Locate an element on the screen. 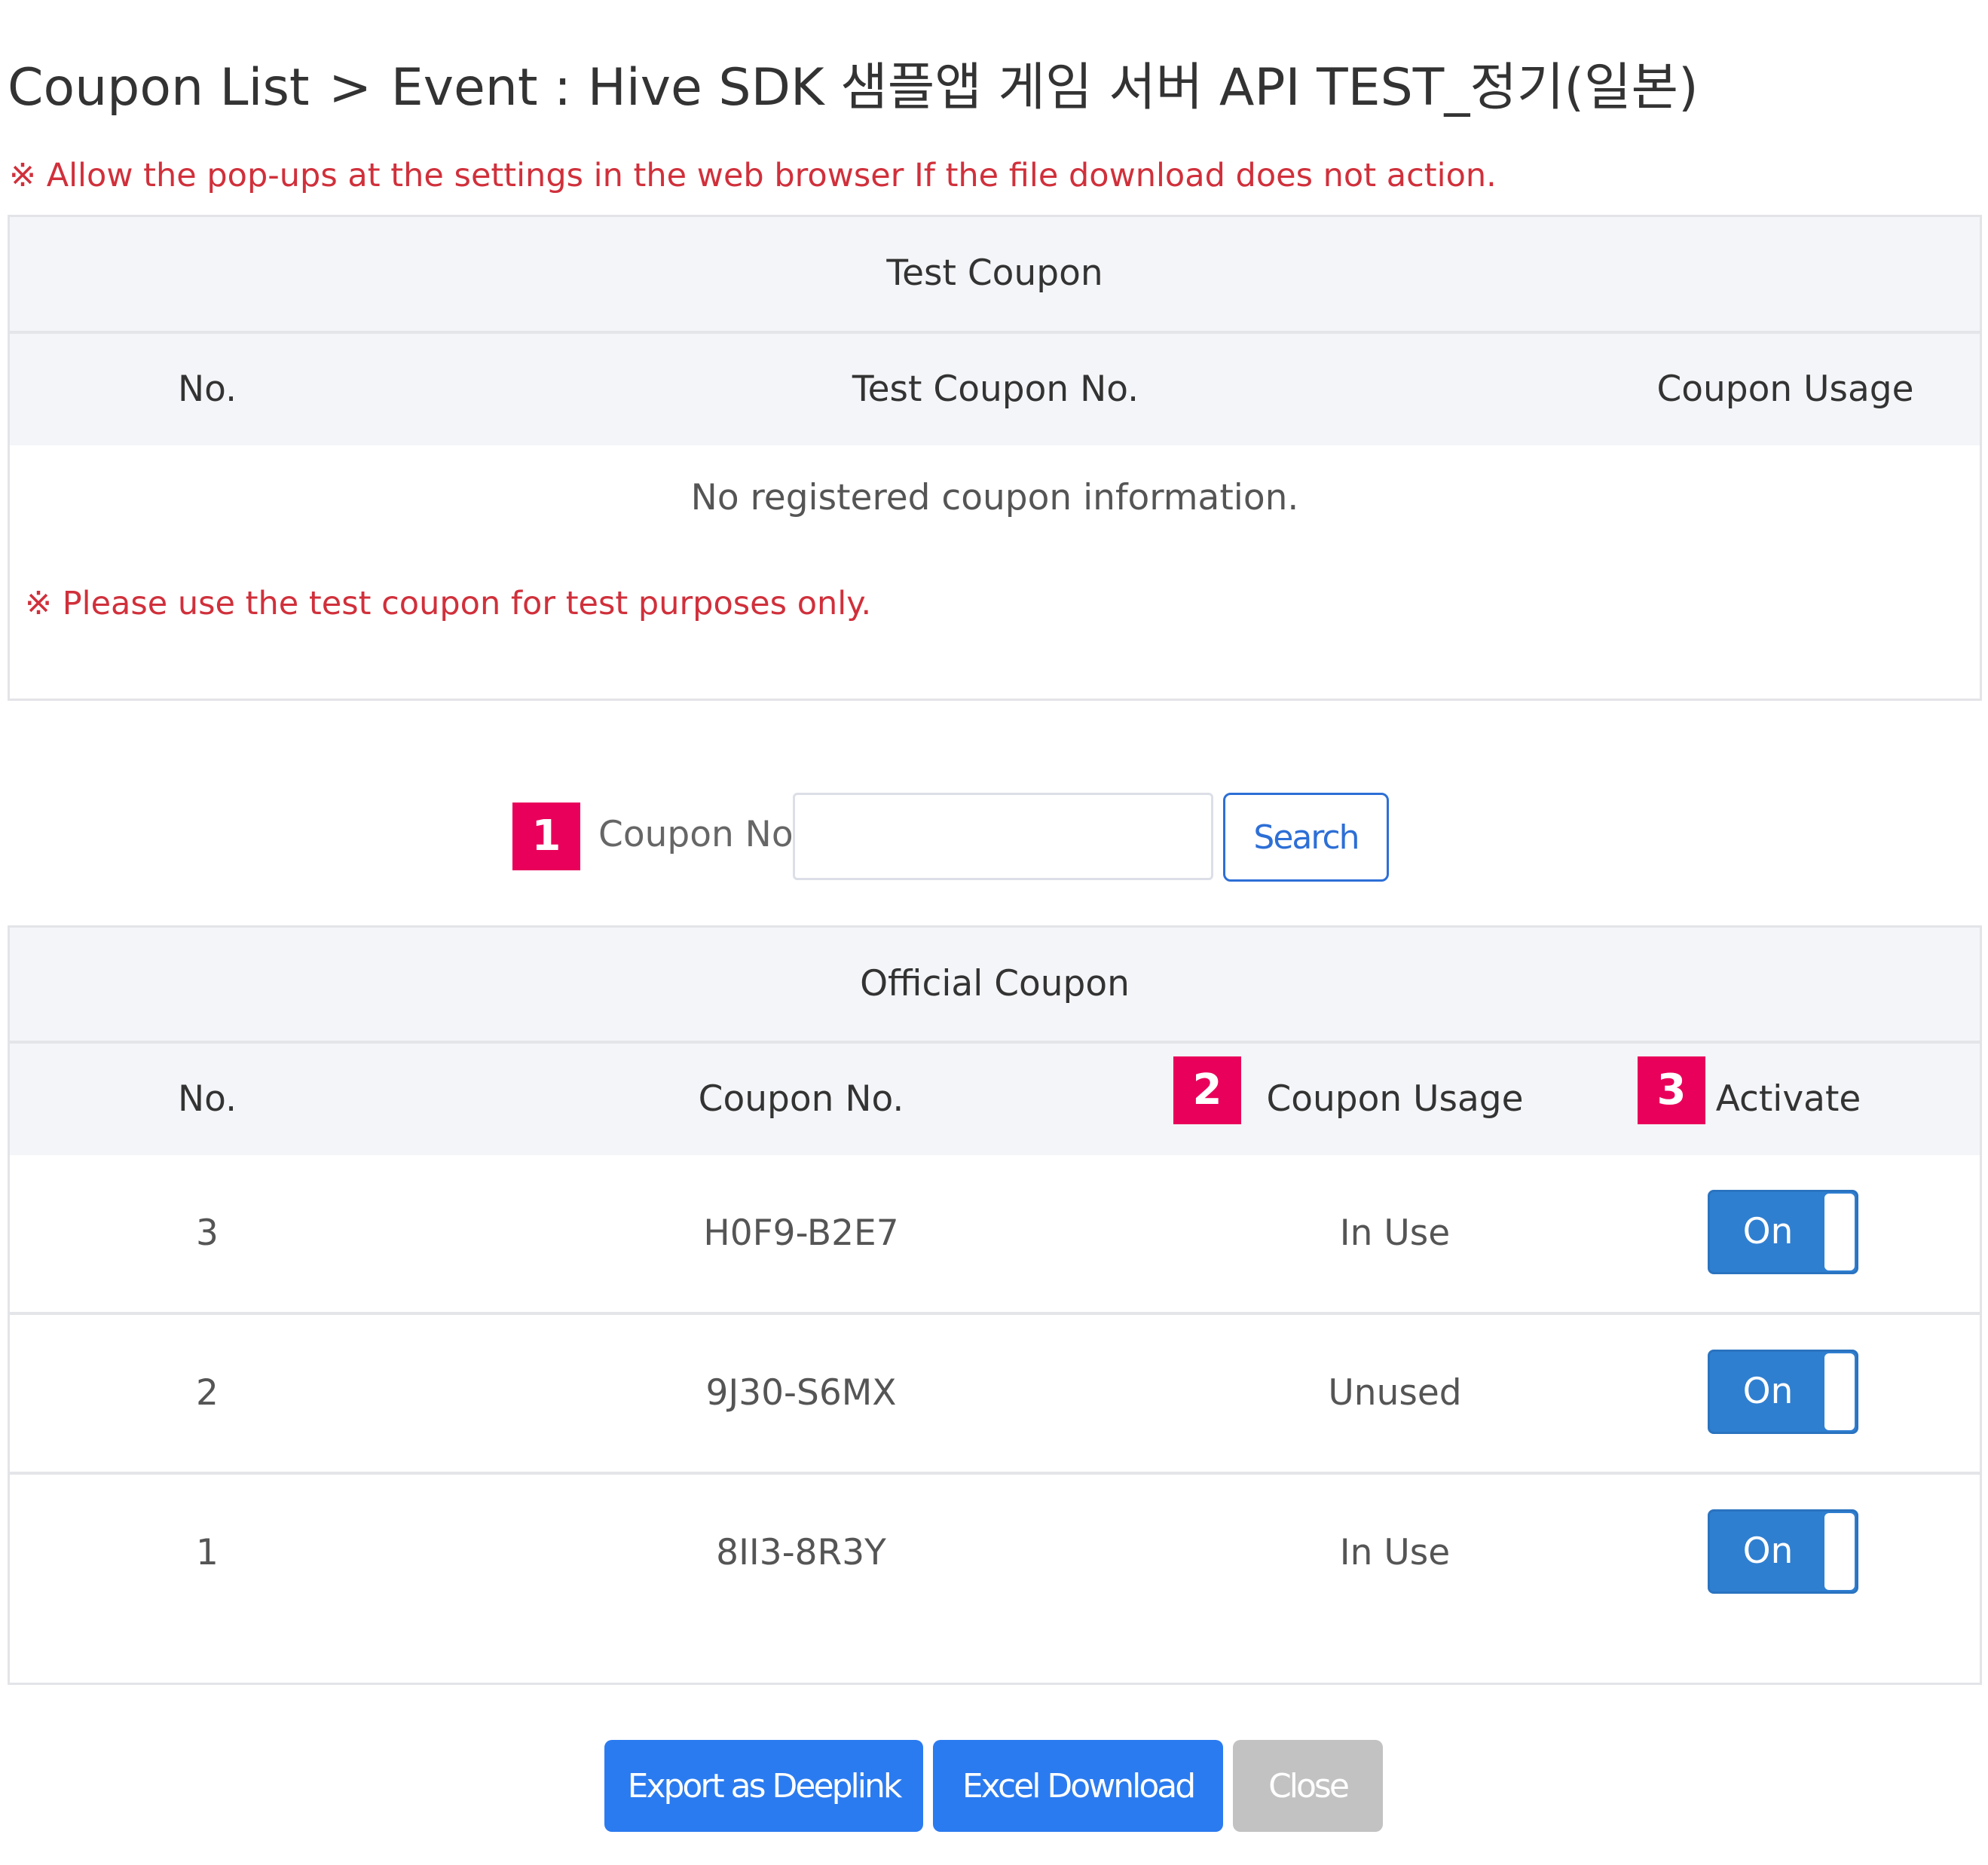 Image resolution: width=1988 pixels, height=1865 pixels. breadcrumb-root: Coupon List is located at coordinates (159, 88).